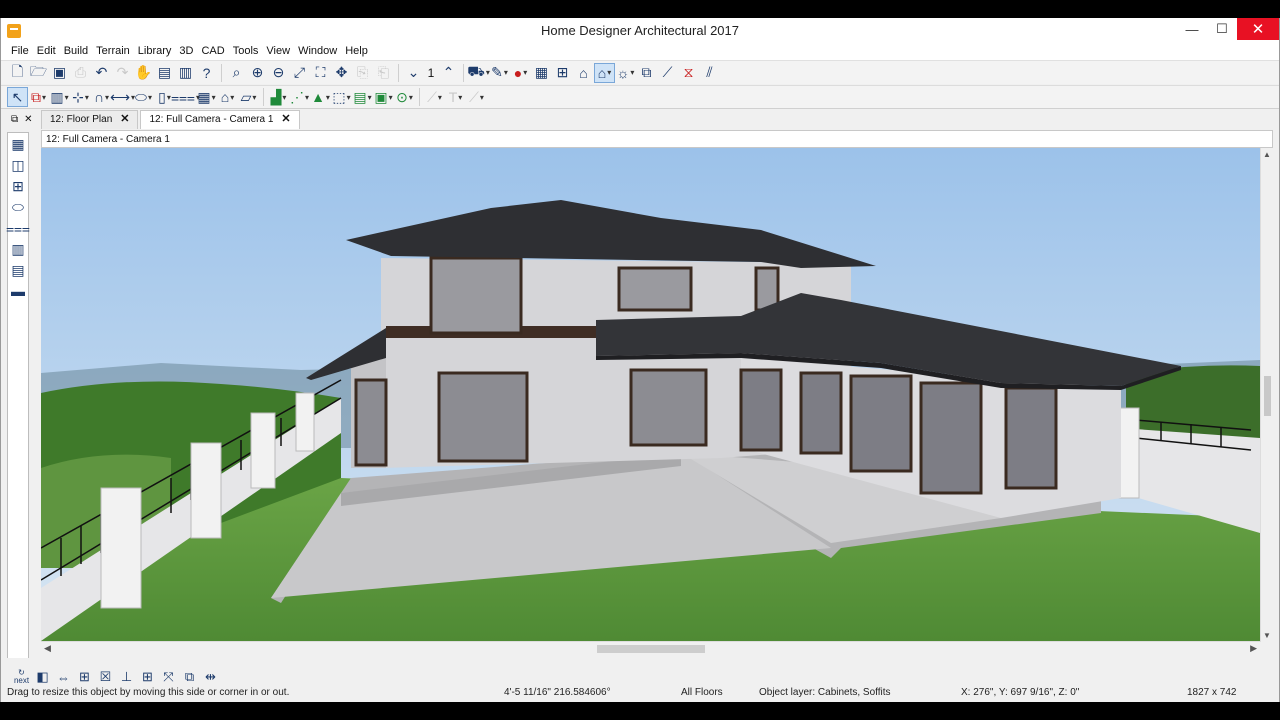 The width and height of the screenshot is (1280, 720). What do you see at coordinates (17, 97) in the screenshot?
I see `select-objects-icon: ↖` at bounding box center [17, 97].